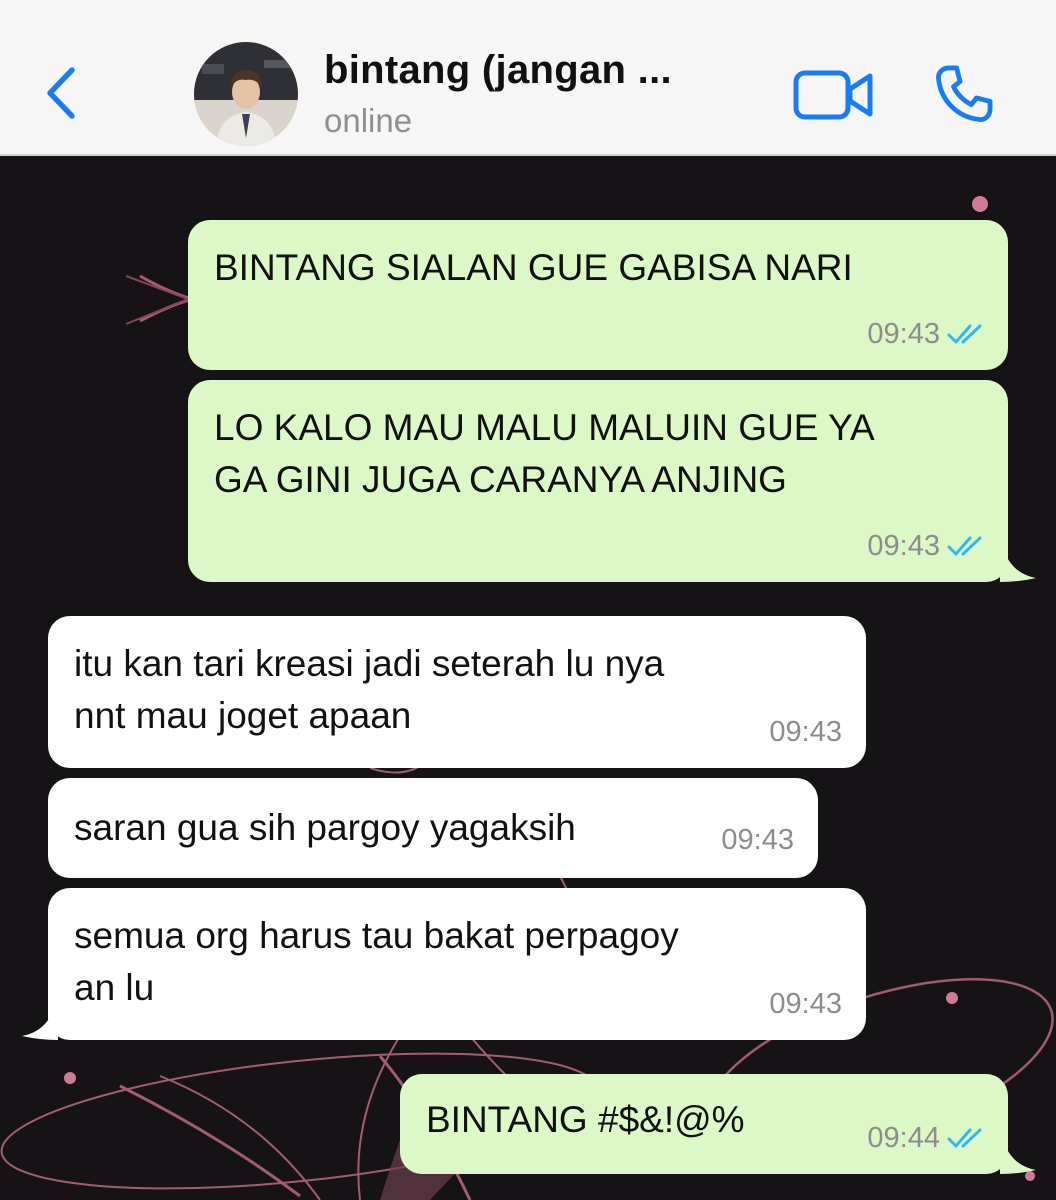 This screenshot has width=1056, height=1200. I want to click on message-bubble-outgoing: BINTANG #$&!@% 09:44, so click(704, 1124).